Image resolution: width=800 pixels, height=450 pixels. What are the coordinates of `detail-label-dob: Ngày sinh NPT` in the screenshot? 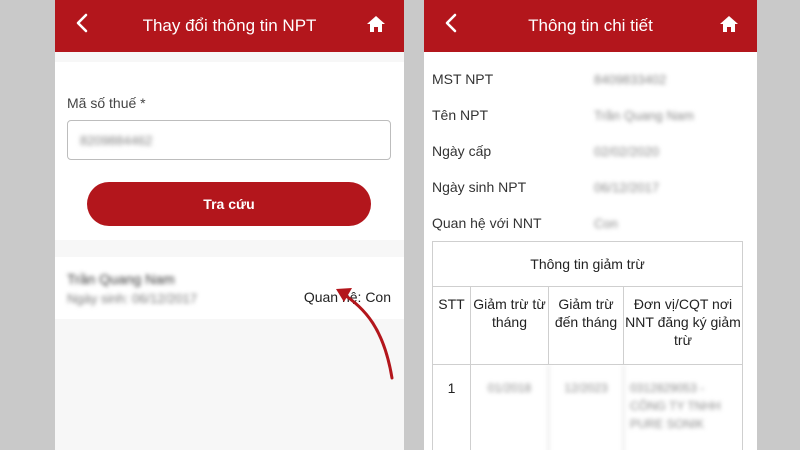 It's located at (479, 187).